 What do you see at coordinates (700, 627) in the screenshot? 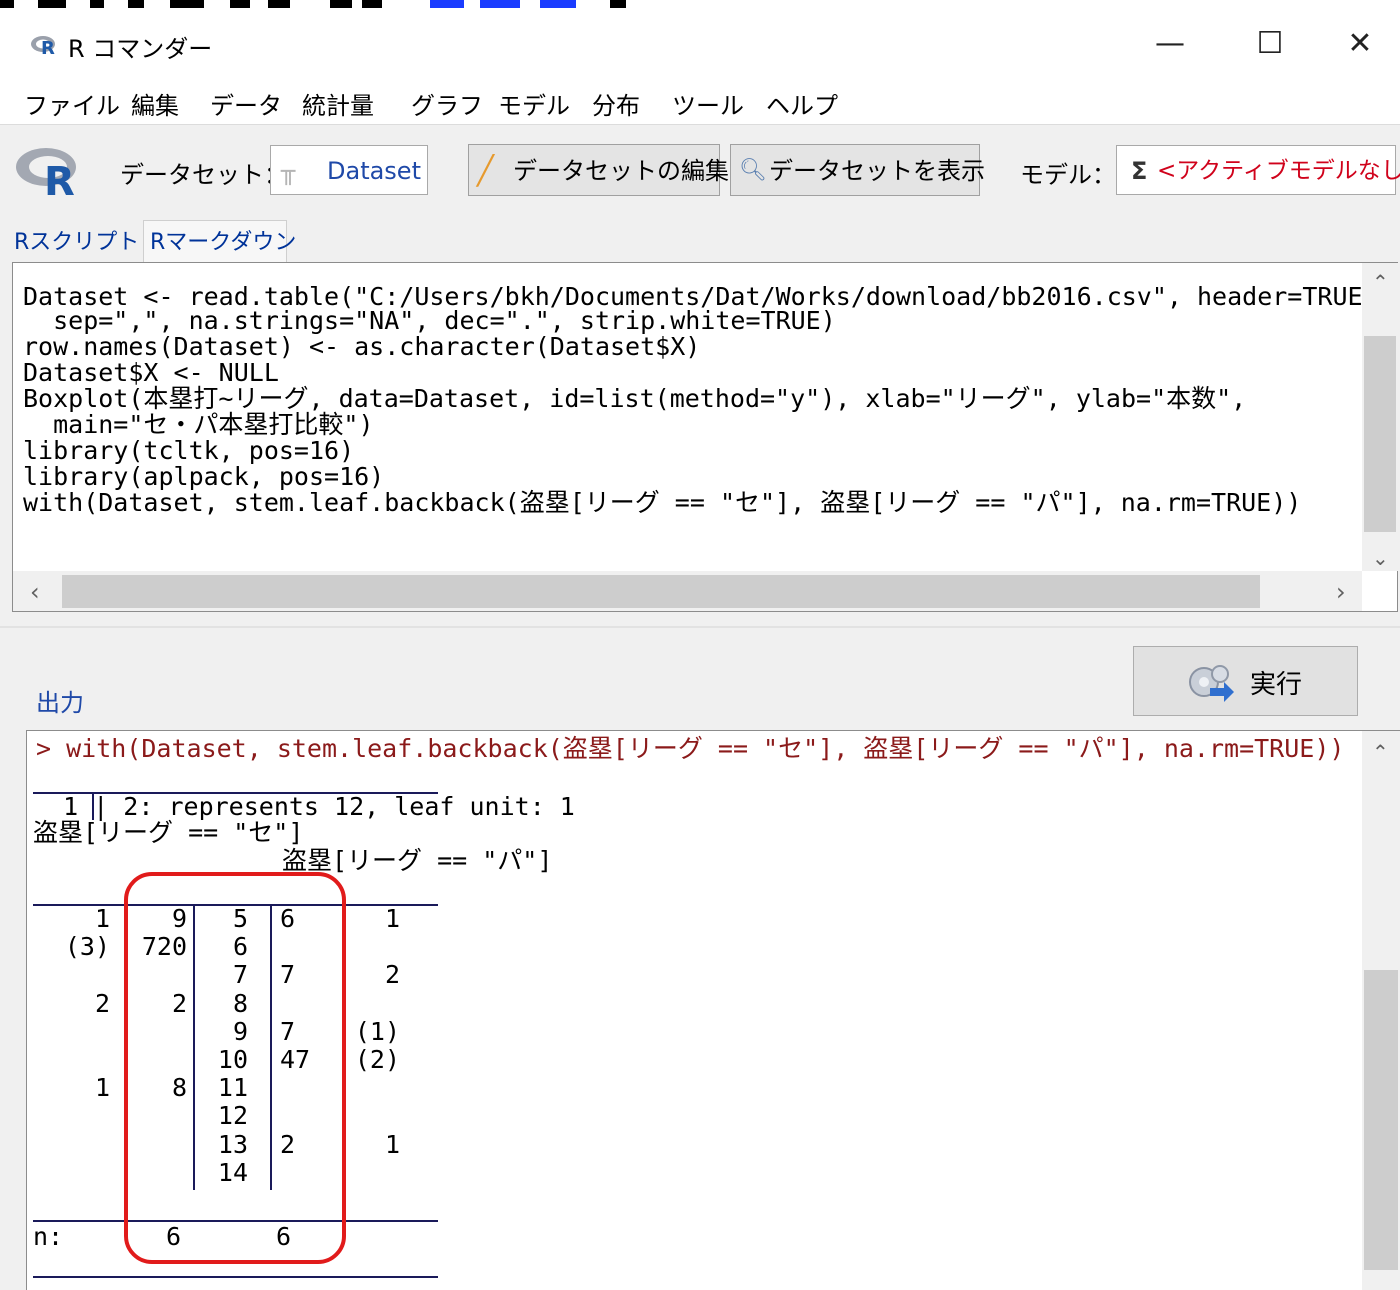
I see `pane-divider` at bounding box center [700, 627].